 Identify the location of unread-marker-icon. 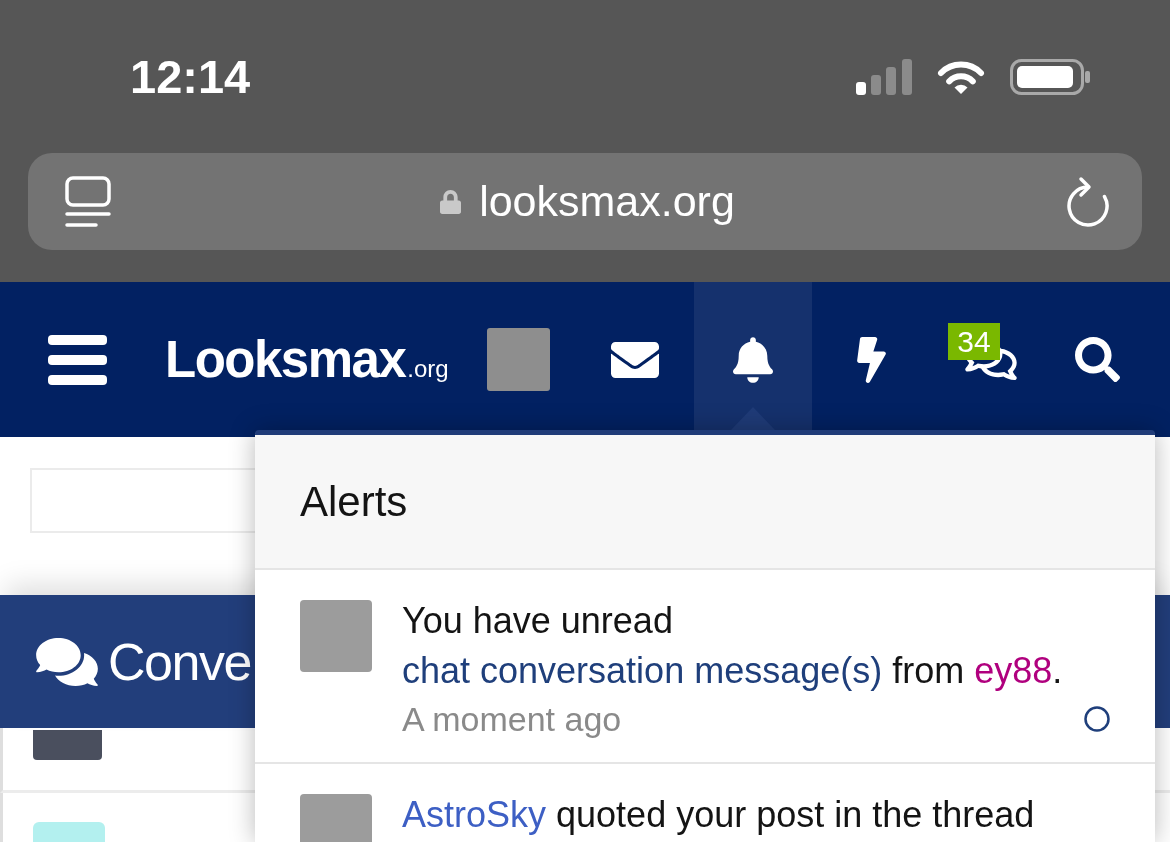
(1097, 719).